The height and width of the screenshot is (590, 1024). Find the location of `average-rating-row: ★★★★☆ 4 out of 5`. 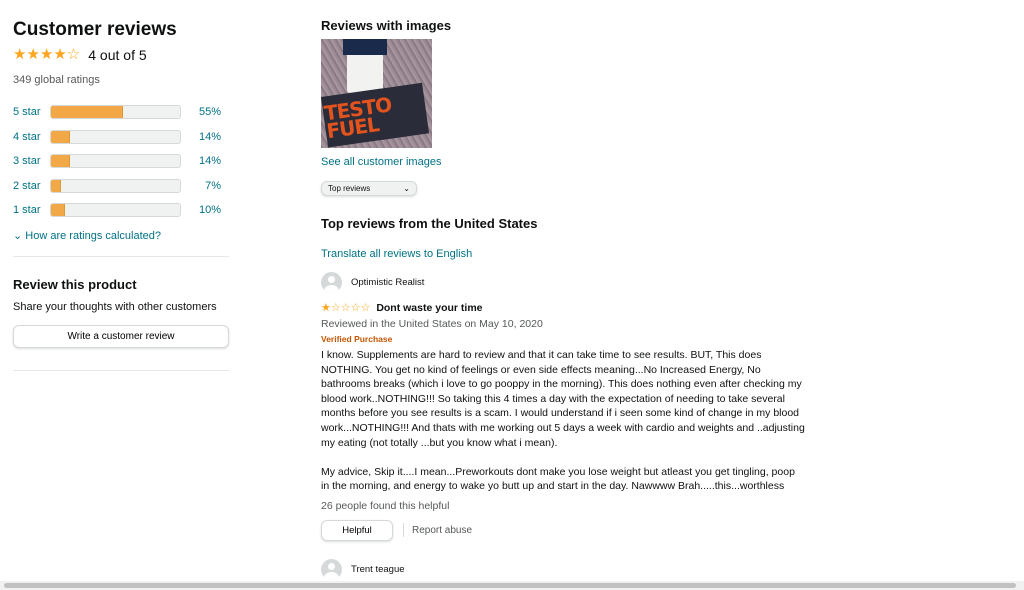

average-rating-row: ★★★★☆ 4 out of 5 is located at coordinates (121, 55).